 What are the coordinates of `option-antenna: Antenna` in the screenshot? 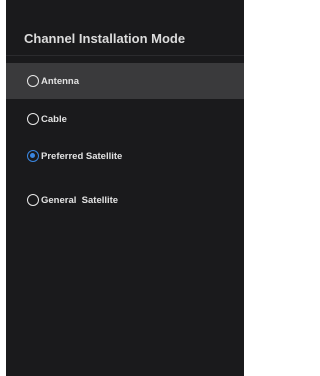 It's located at (125, 81).